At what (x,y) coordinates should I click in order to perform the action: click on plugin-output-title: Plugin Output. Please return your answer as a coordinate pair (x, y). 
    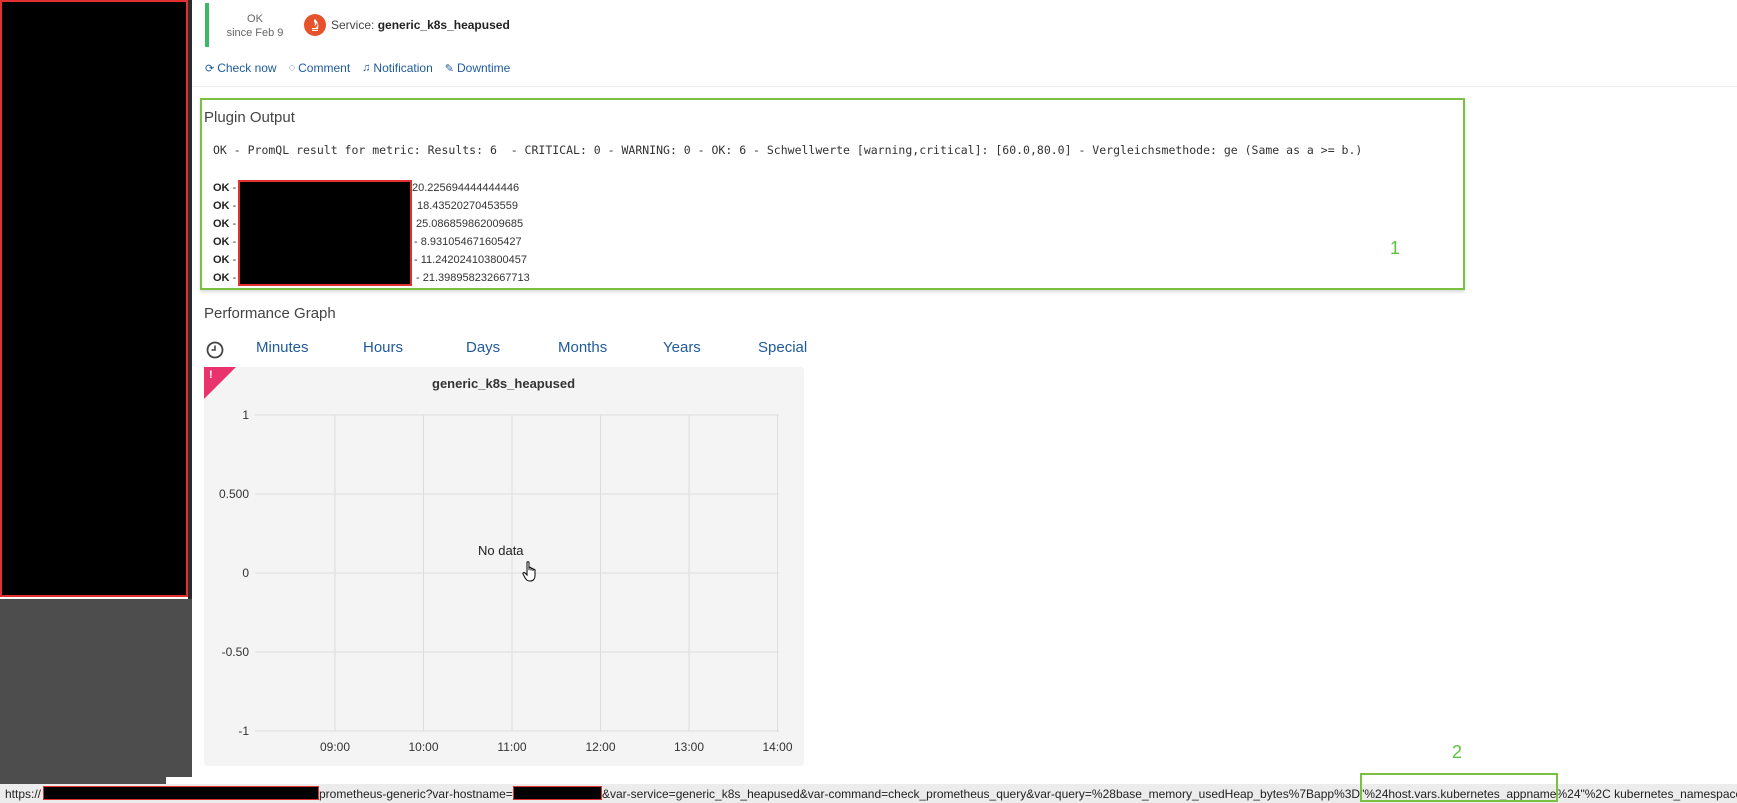
    Looking at the image, I should click on (249, 117).